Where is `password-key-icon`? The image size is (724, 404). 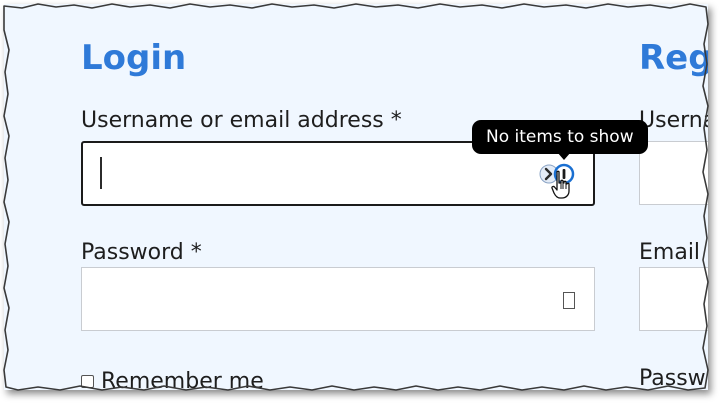
password-key-icon is located at coordinates (569, 300).